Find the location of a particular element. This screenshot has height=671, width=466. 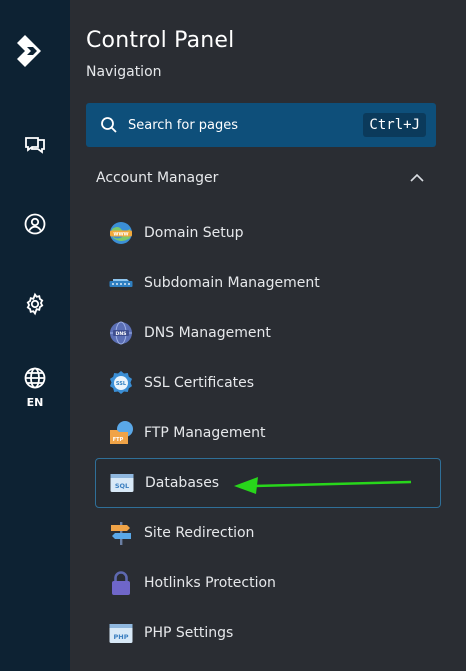

svg-text: WWW is located at coordinates (120, 234).